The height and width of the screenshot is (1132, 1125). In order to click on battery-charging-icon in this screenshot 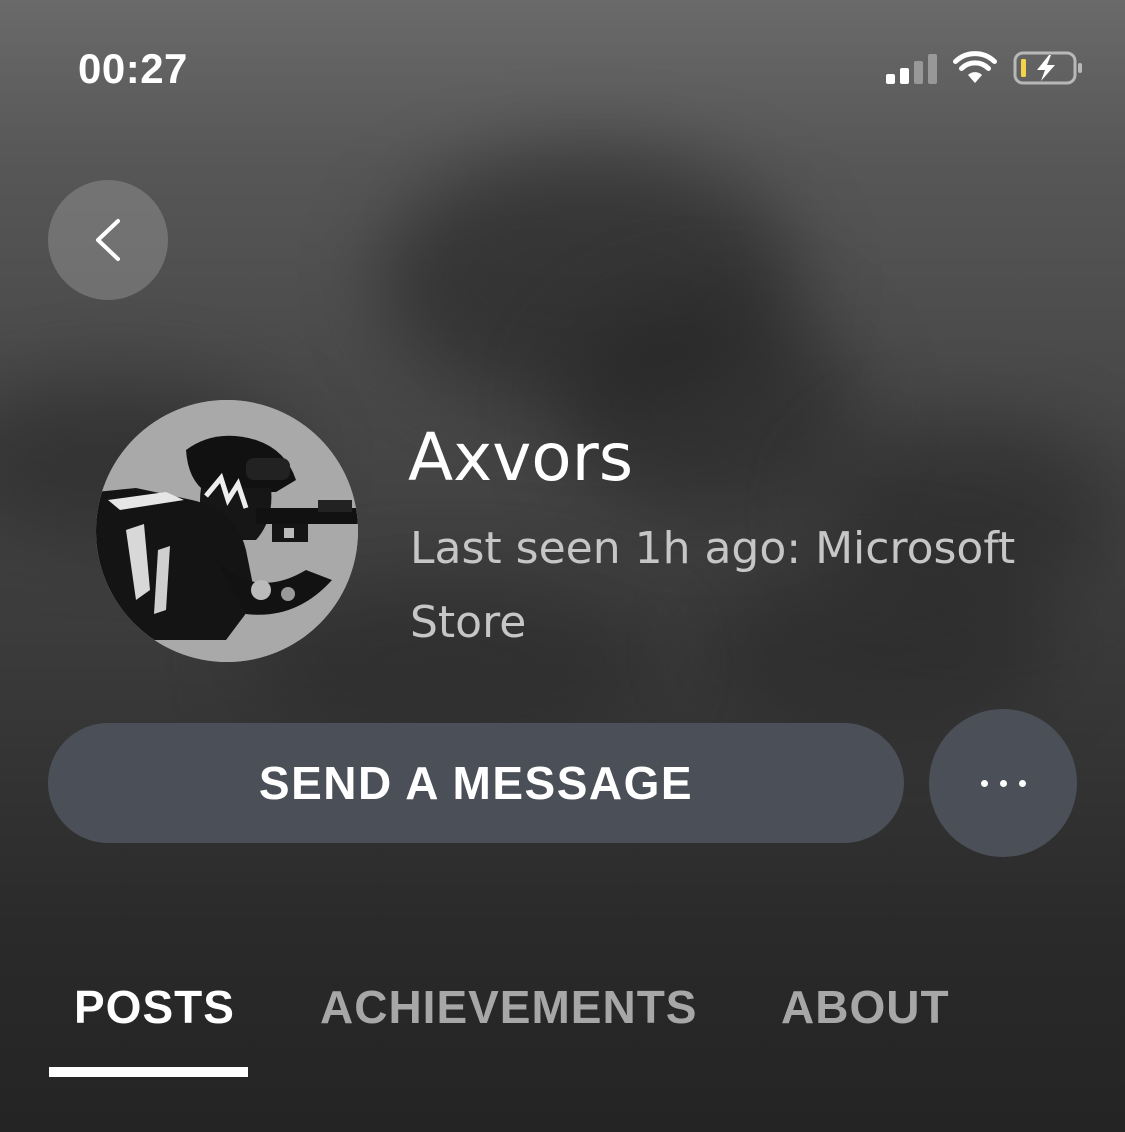, I will do `click(1047, 68)`.